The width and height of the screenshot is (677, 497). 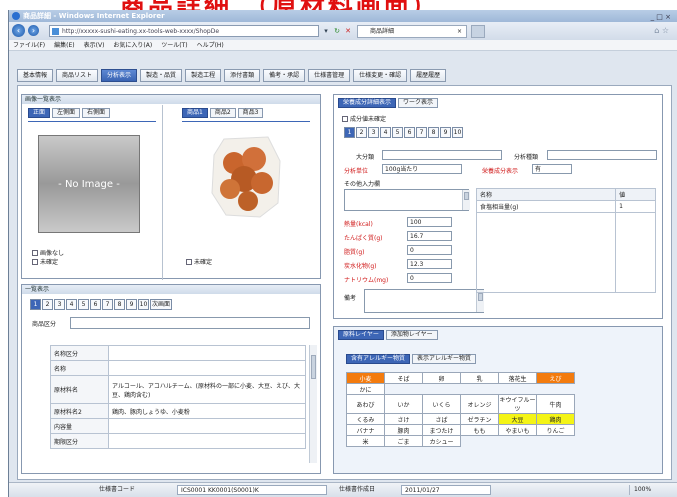 I want to click on allergen-cell: 鶏肉, so click(x=555, y=419).